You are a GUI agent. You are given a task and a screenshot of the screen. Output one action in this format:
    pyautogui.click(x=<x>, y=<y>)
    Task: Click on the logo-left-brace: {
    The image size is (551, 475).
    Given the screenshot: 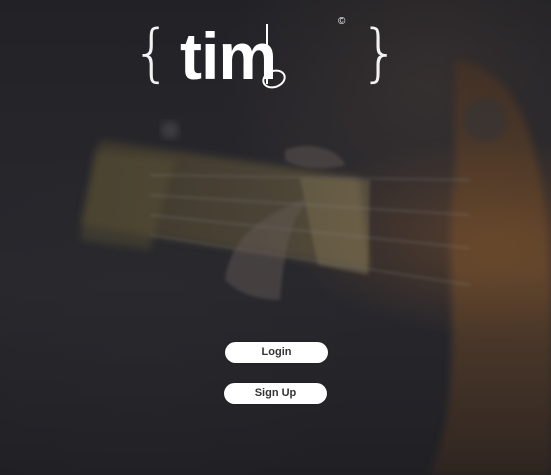 What is the action you would take?
    pyautogui.click(x=152, y=52)
    